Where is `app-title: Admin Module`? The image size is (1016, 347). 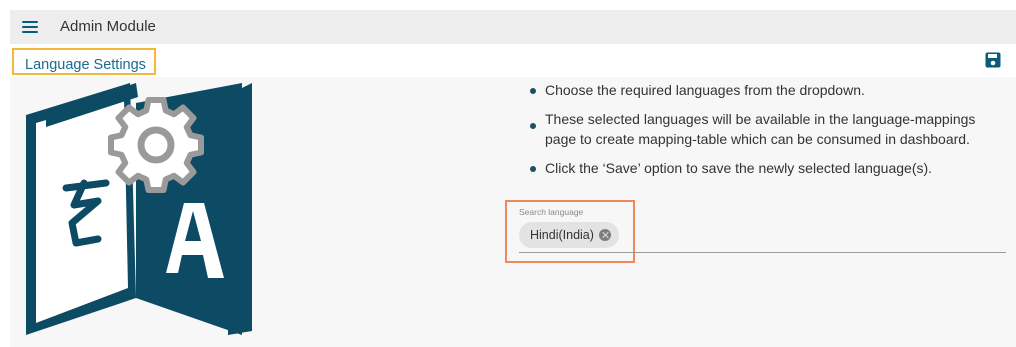
app-title: Admin Module is located at coordinates (108, 26).